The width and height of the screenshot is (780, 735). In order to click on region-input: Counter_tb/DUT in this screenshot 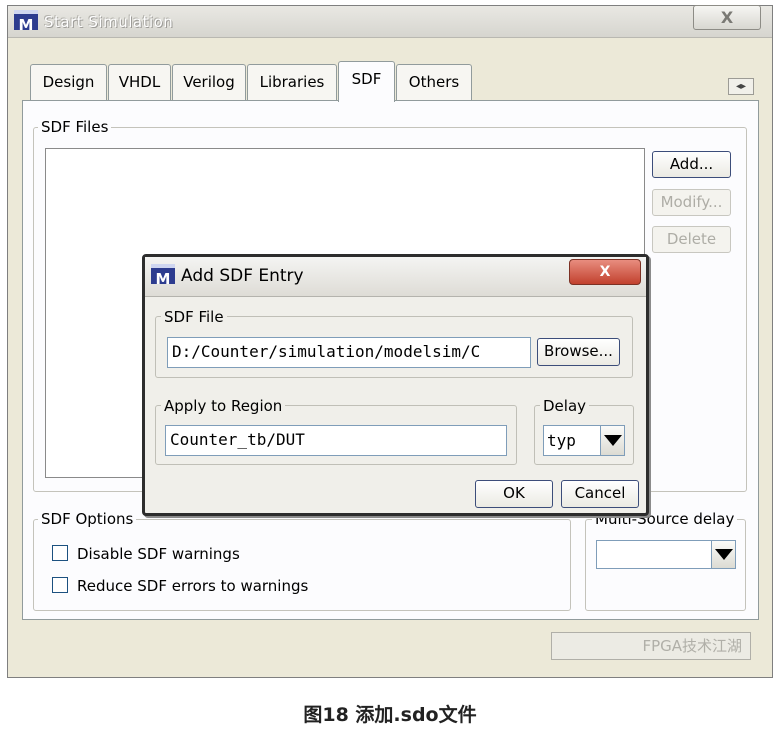, I will do `click(336, 440)`.